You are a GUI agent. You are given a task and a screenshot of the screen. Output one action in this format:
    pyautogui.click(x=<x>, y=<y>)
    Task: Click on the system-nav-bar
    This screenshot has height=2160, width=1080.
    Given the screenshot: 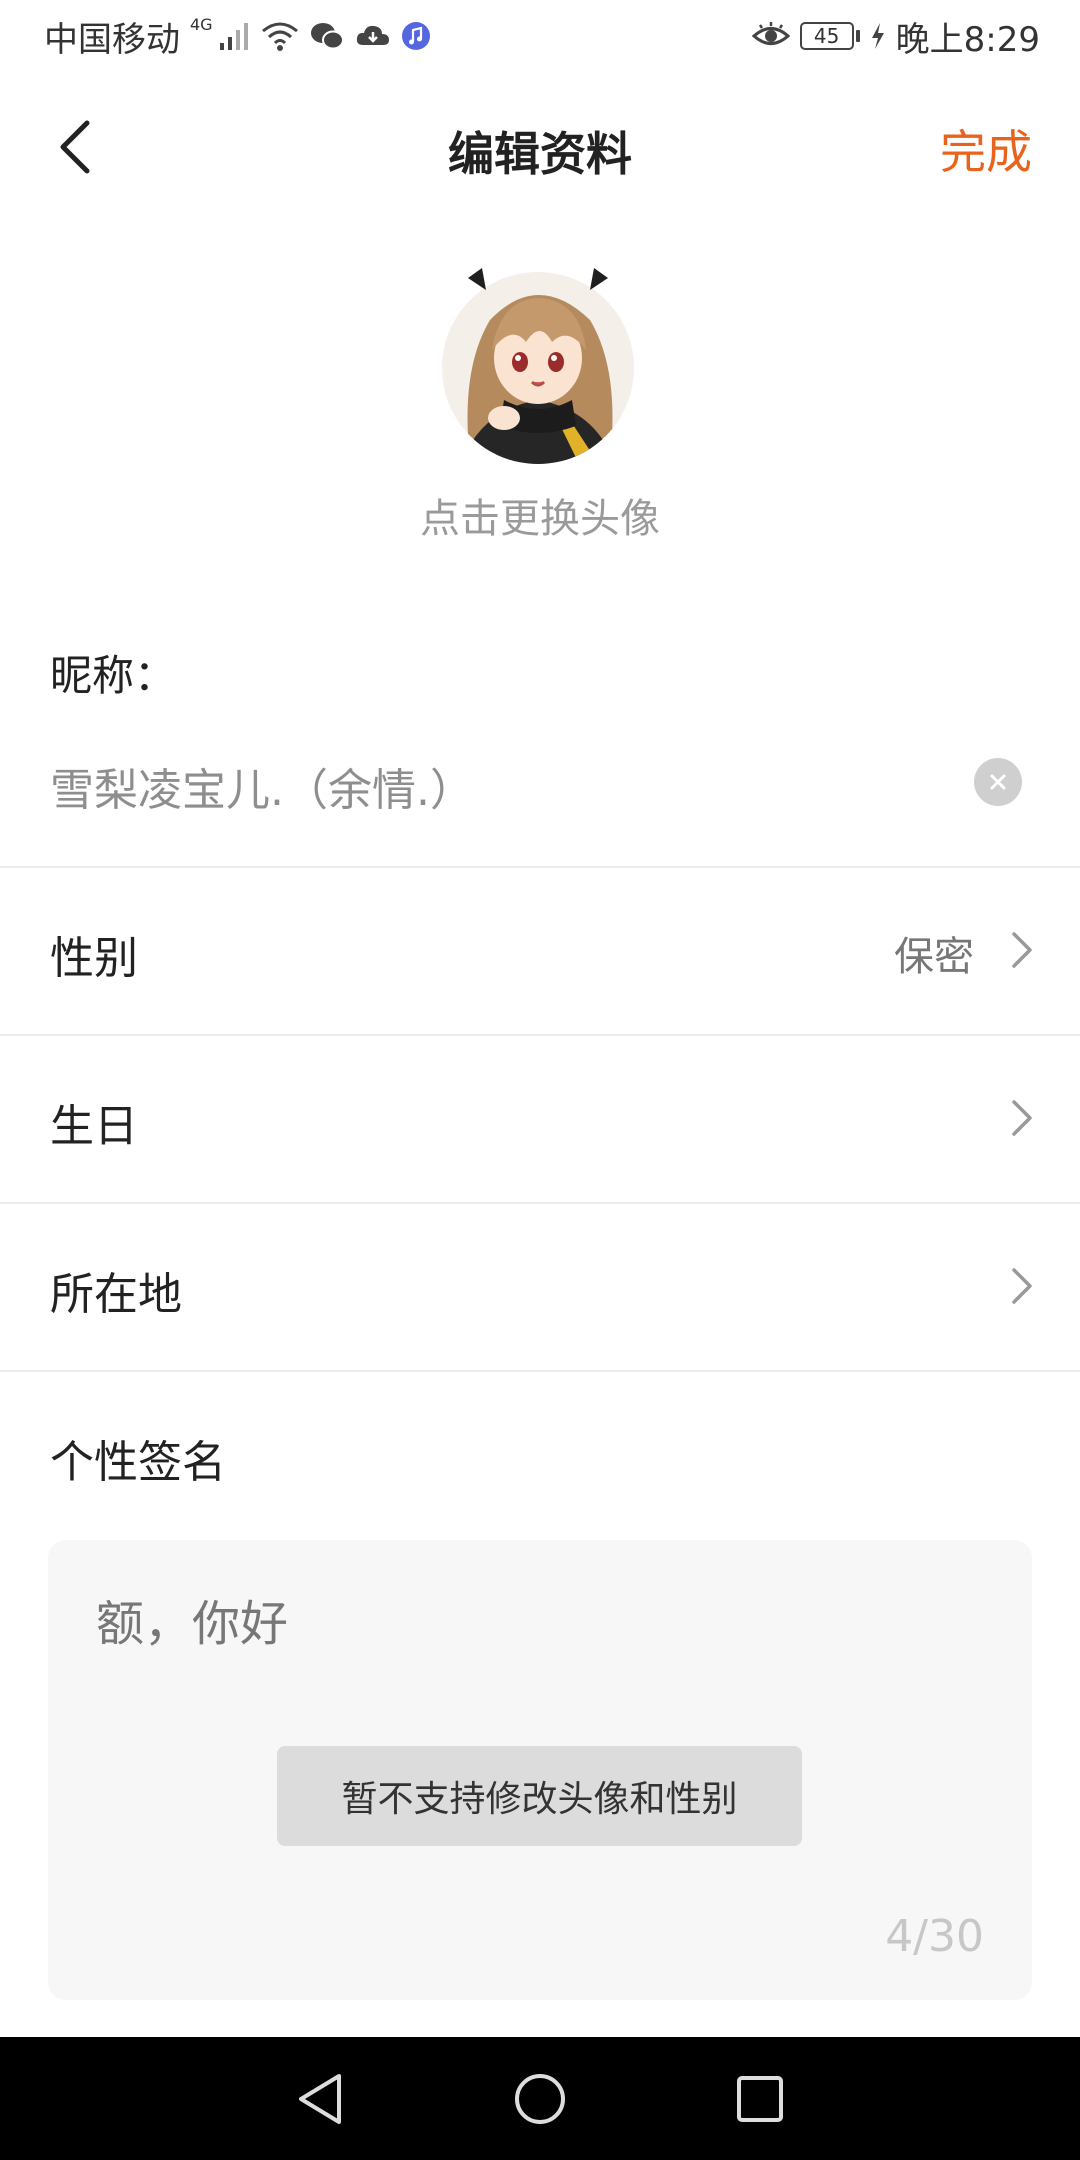 What is the action you would take?
    pyautogui.click(x=540, y=2098)
    